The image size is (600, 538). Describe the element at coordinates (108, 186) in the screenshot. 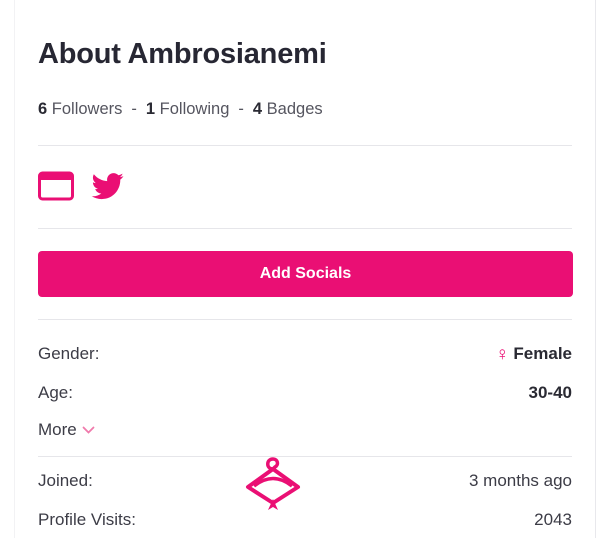

I see `twitter-icon` at that location.